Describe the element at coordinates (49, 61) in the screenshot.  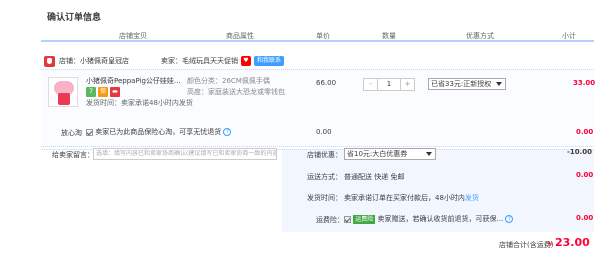
I see `shop-icon` at that location.